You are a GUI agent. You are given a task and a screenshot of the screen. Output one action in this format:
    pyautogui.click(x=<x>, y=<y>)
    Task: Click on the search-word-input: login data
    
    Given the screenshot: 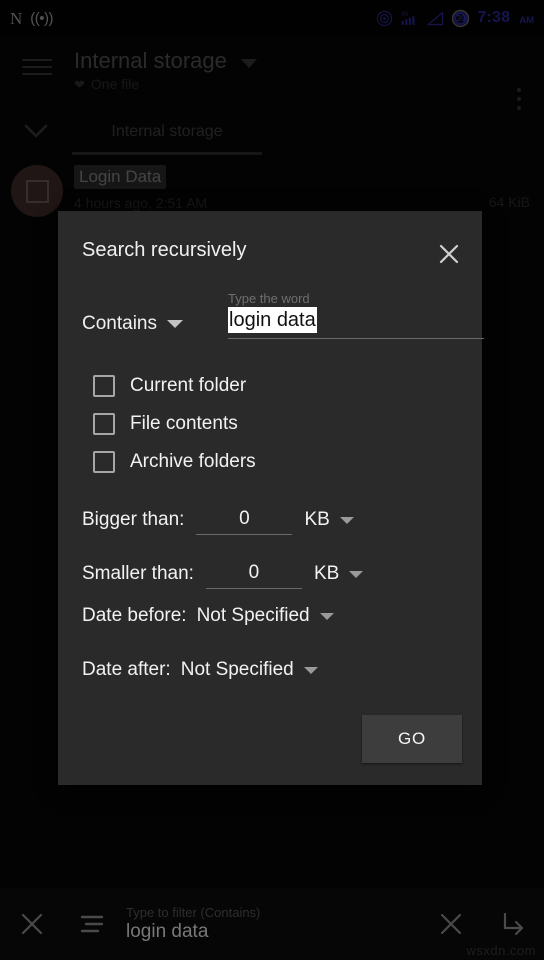 What is the action you would take?
    pyautogui.click(x=272, y=320)
    